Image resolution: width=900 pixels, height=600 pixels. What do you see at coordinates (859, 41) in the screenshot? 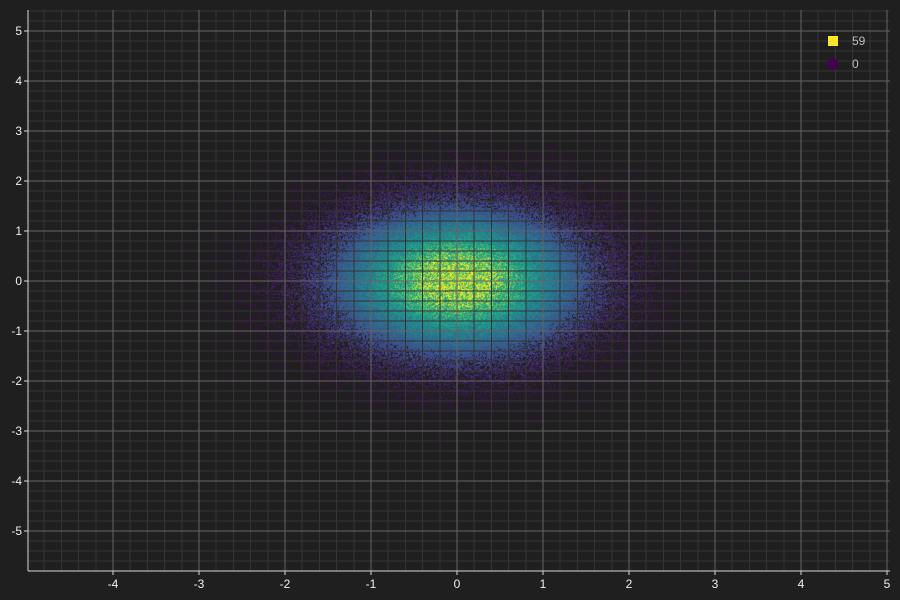
I see `legend-label-59: 59` at bounding box center [859, 41].